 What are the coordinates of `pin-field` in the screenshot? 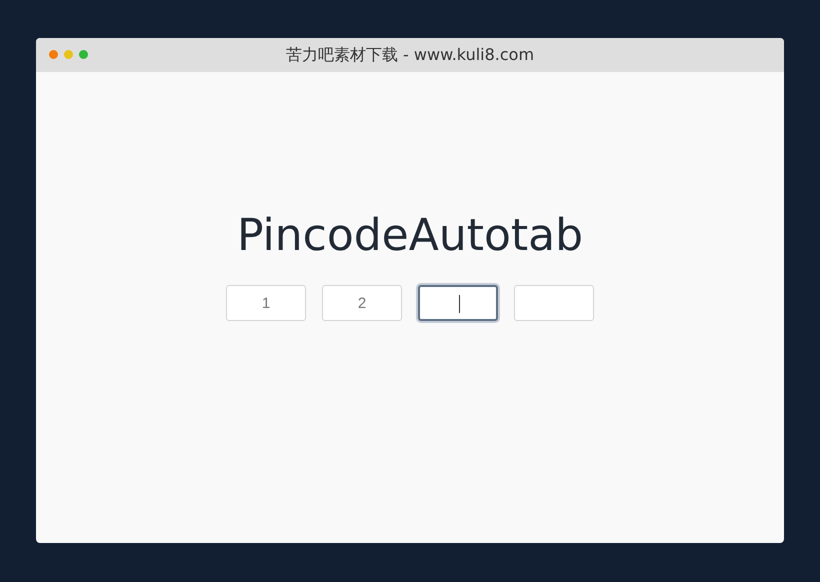 It's located at (458, 303).